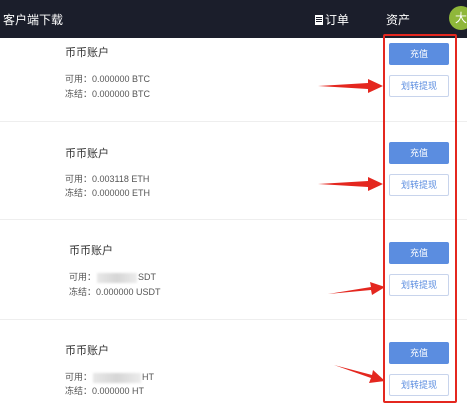  I want to click on available-suffix: SDT, so click(147, 277).